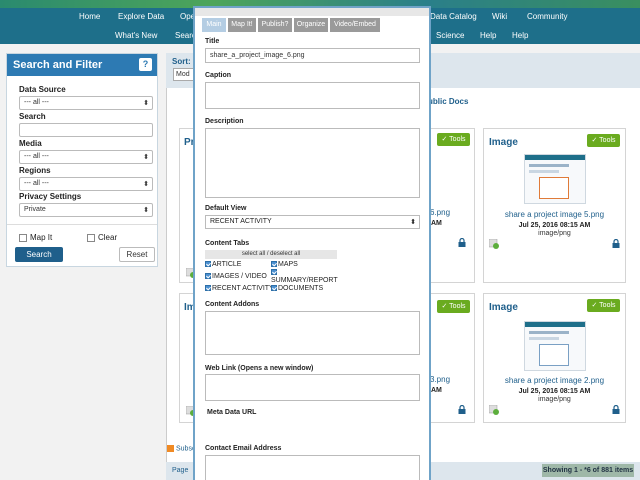  What do you see at coordinates (42, 89) in the screenshot?
I see `data-source-label: Data Source` at bounding box center [42, 89].